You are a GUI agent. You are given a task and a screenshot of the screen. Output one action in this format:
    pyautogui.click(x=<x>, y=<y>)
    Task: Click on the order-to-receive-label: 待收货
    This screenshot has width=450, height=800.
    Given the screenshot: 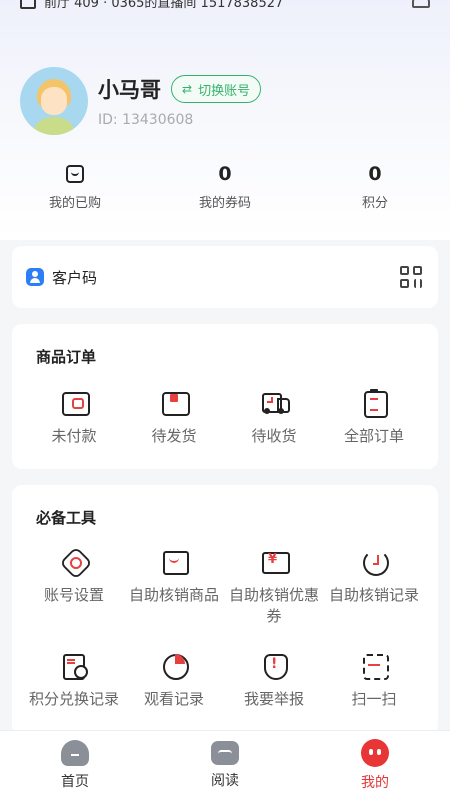 What is the action you would take?
    pyautogui.click(x=274, y=436)
    